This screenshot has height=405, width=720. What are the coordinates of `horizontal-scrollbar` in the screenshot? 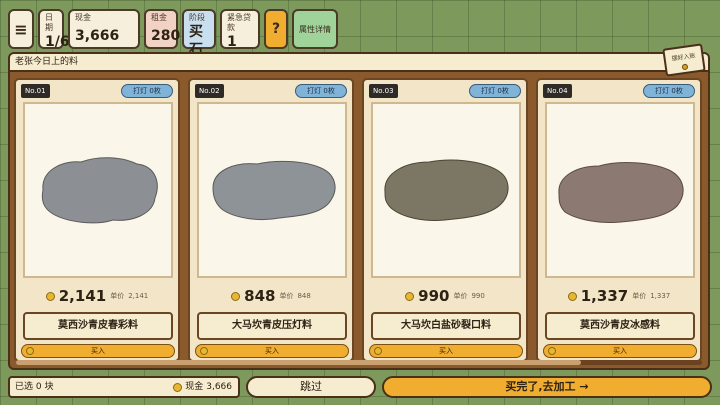 It's located at (359, 362).